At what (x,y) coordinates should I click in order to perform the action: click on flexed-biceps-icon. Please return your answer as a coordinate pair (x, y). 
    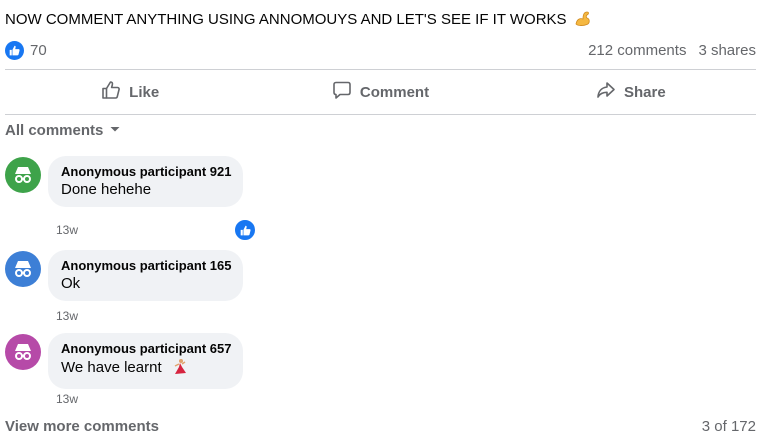
    Looking at the image, I should click on (583, 20).